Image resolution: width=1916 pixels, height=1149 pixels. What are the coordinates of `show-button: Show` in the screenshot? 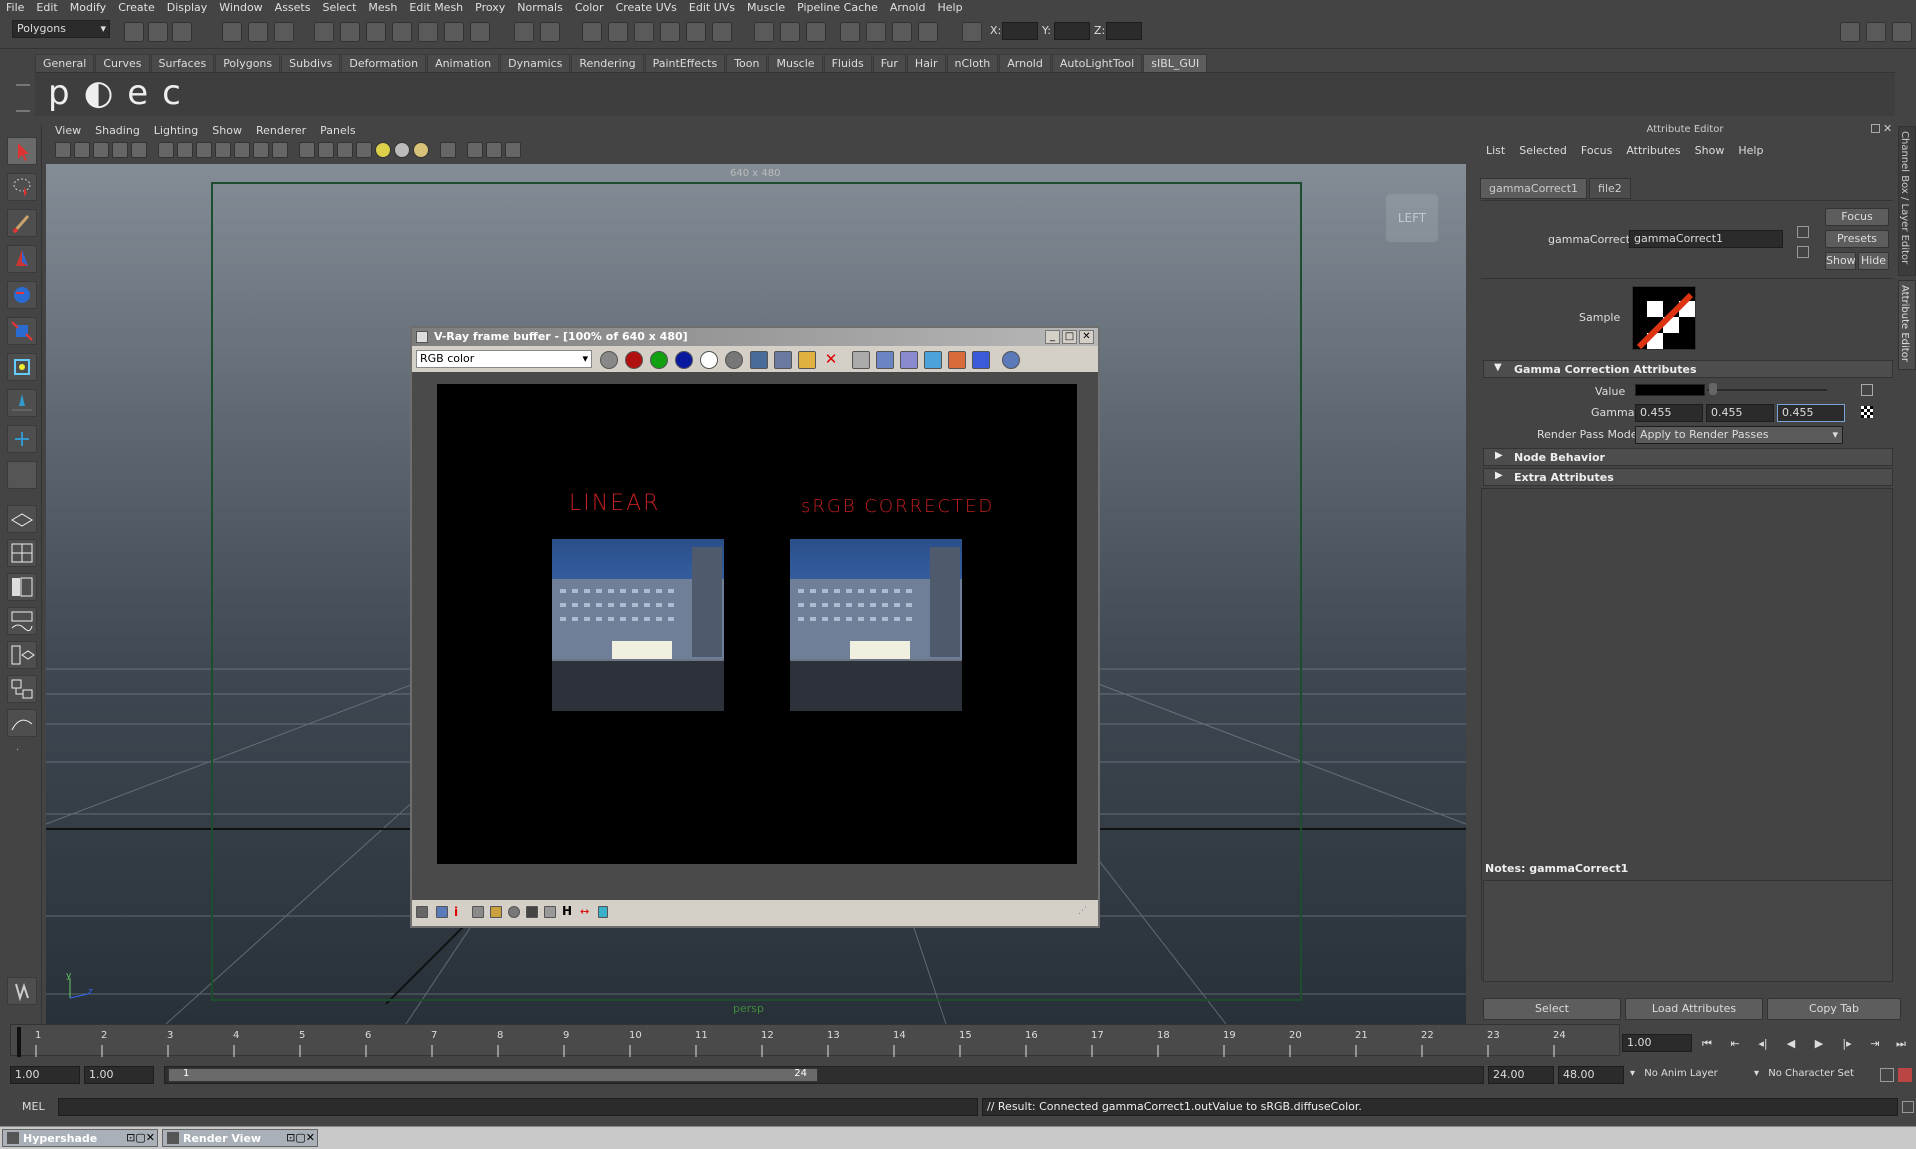 It's located at (1840, 261).